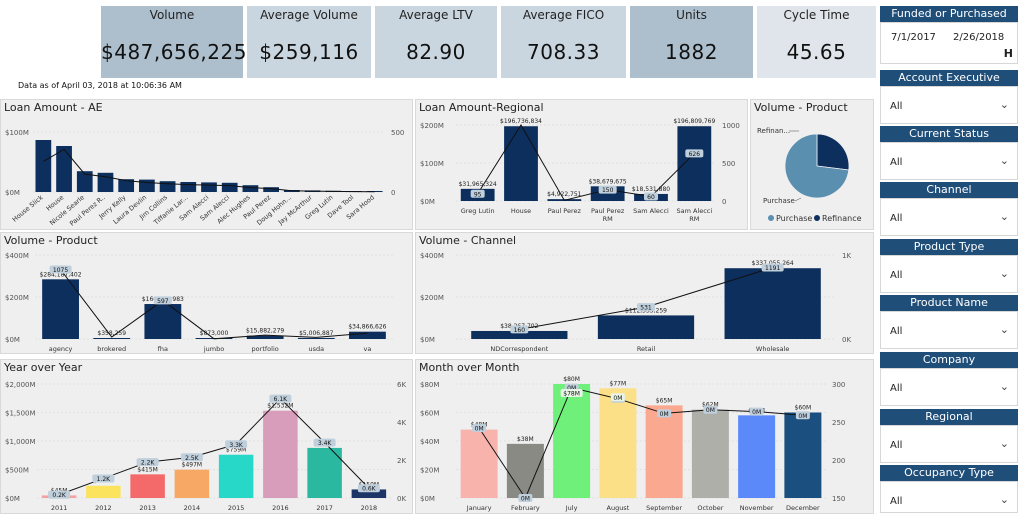 This screenshot has height=519, width=1022. I want to click on y2-tick-label: 4K, so click(401, 423).